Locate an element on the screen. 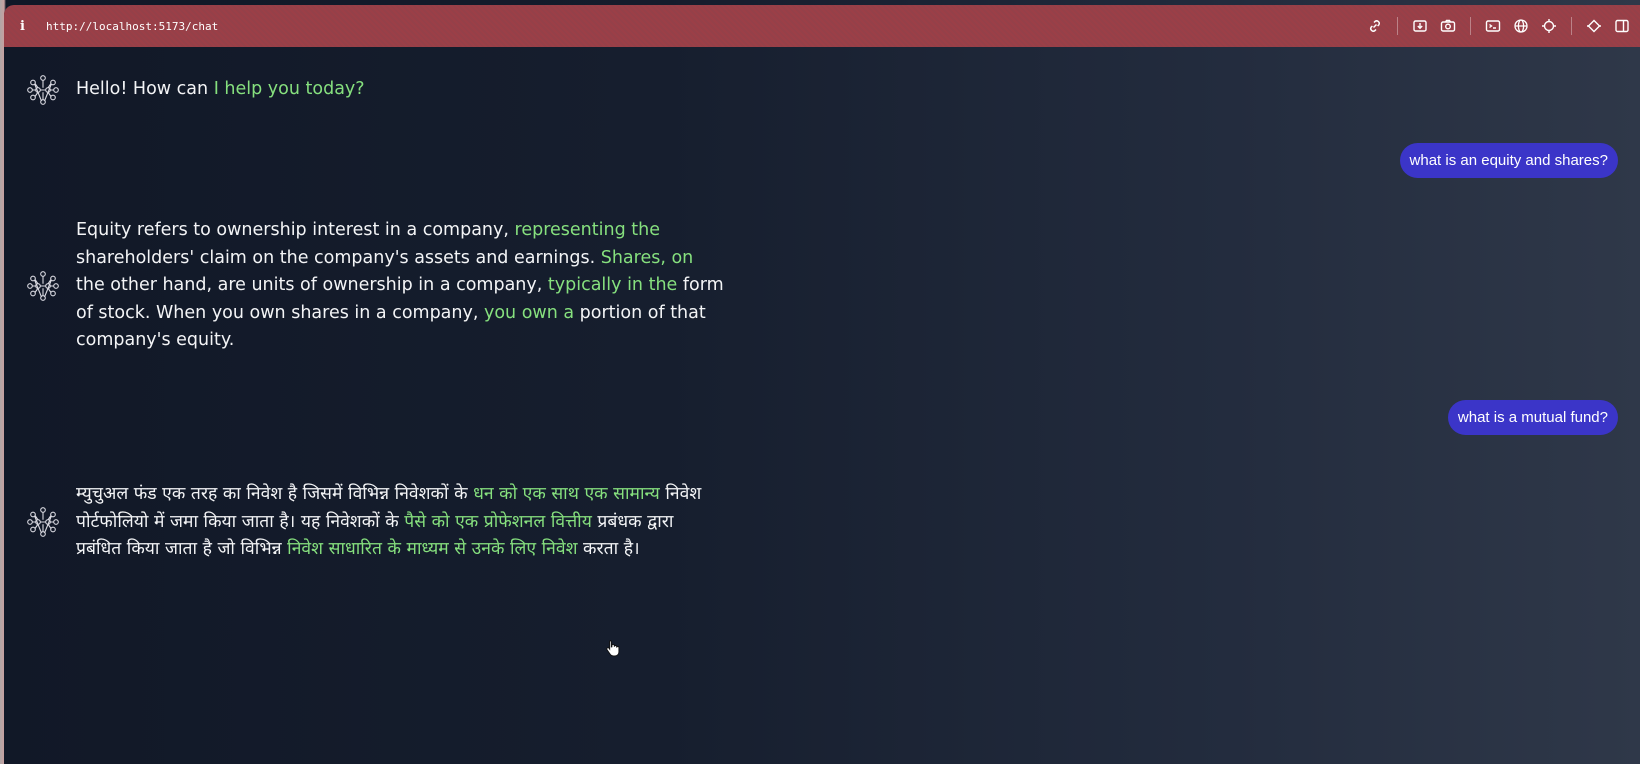  terminal-icon is located at coordinates (1493, 26).